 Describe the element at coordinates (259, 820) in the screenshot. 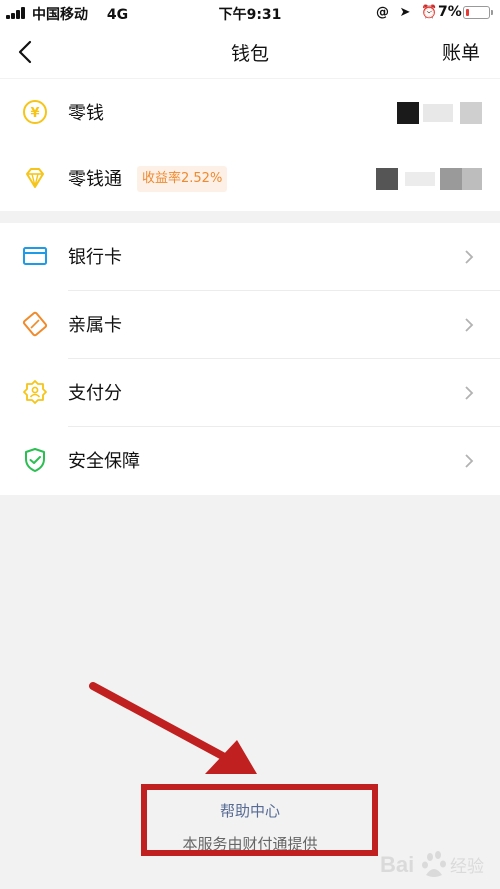

I see `annotation-highlight-box` at that location.